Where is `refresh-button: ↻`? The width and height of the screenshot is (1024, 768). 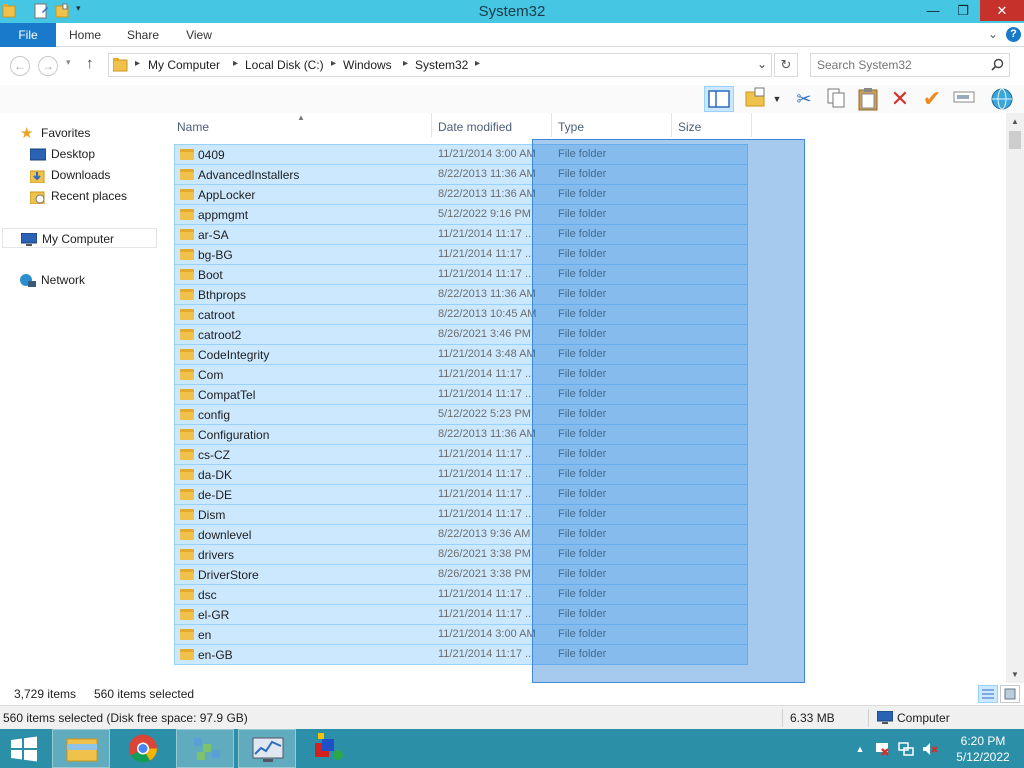
refresh-button: ↻ is located at coordinates (786, 65).